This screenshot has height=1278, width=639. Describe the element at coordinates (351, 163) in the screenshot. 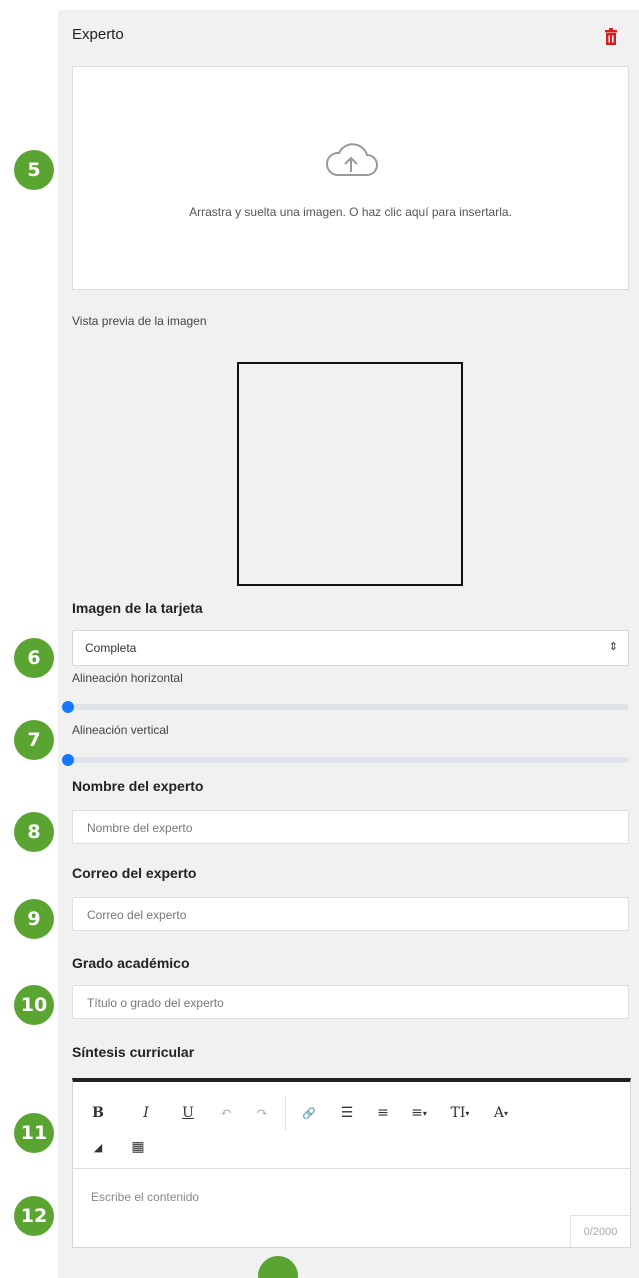

I see `cloud-upload-icon` at that location.